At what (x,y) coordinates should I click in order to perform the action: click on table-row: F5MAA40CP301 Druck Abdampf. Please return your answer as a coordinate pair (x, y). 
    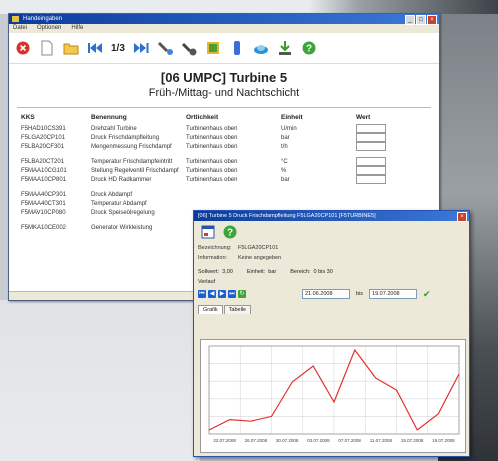
    Looking at the image, I should click on (208, 194).